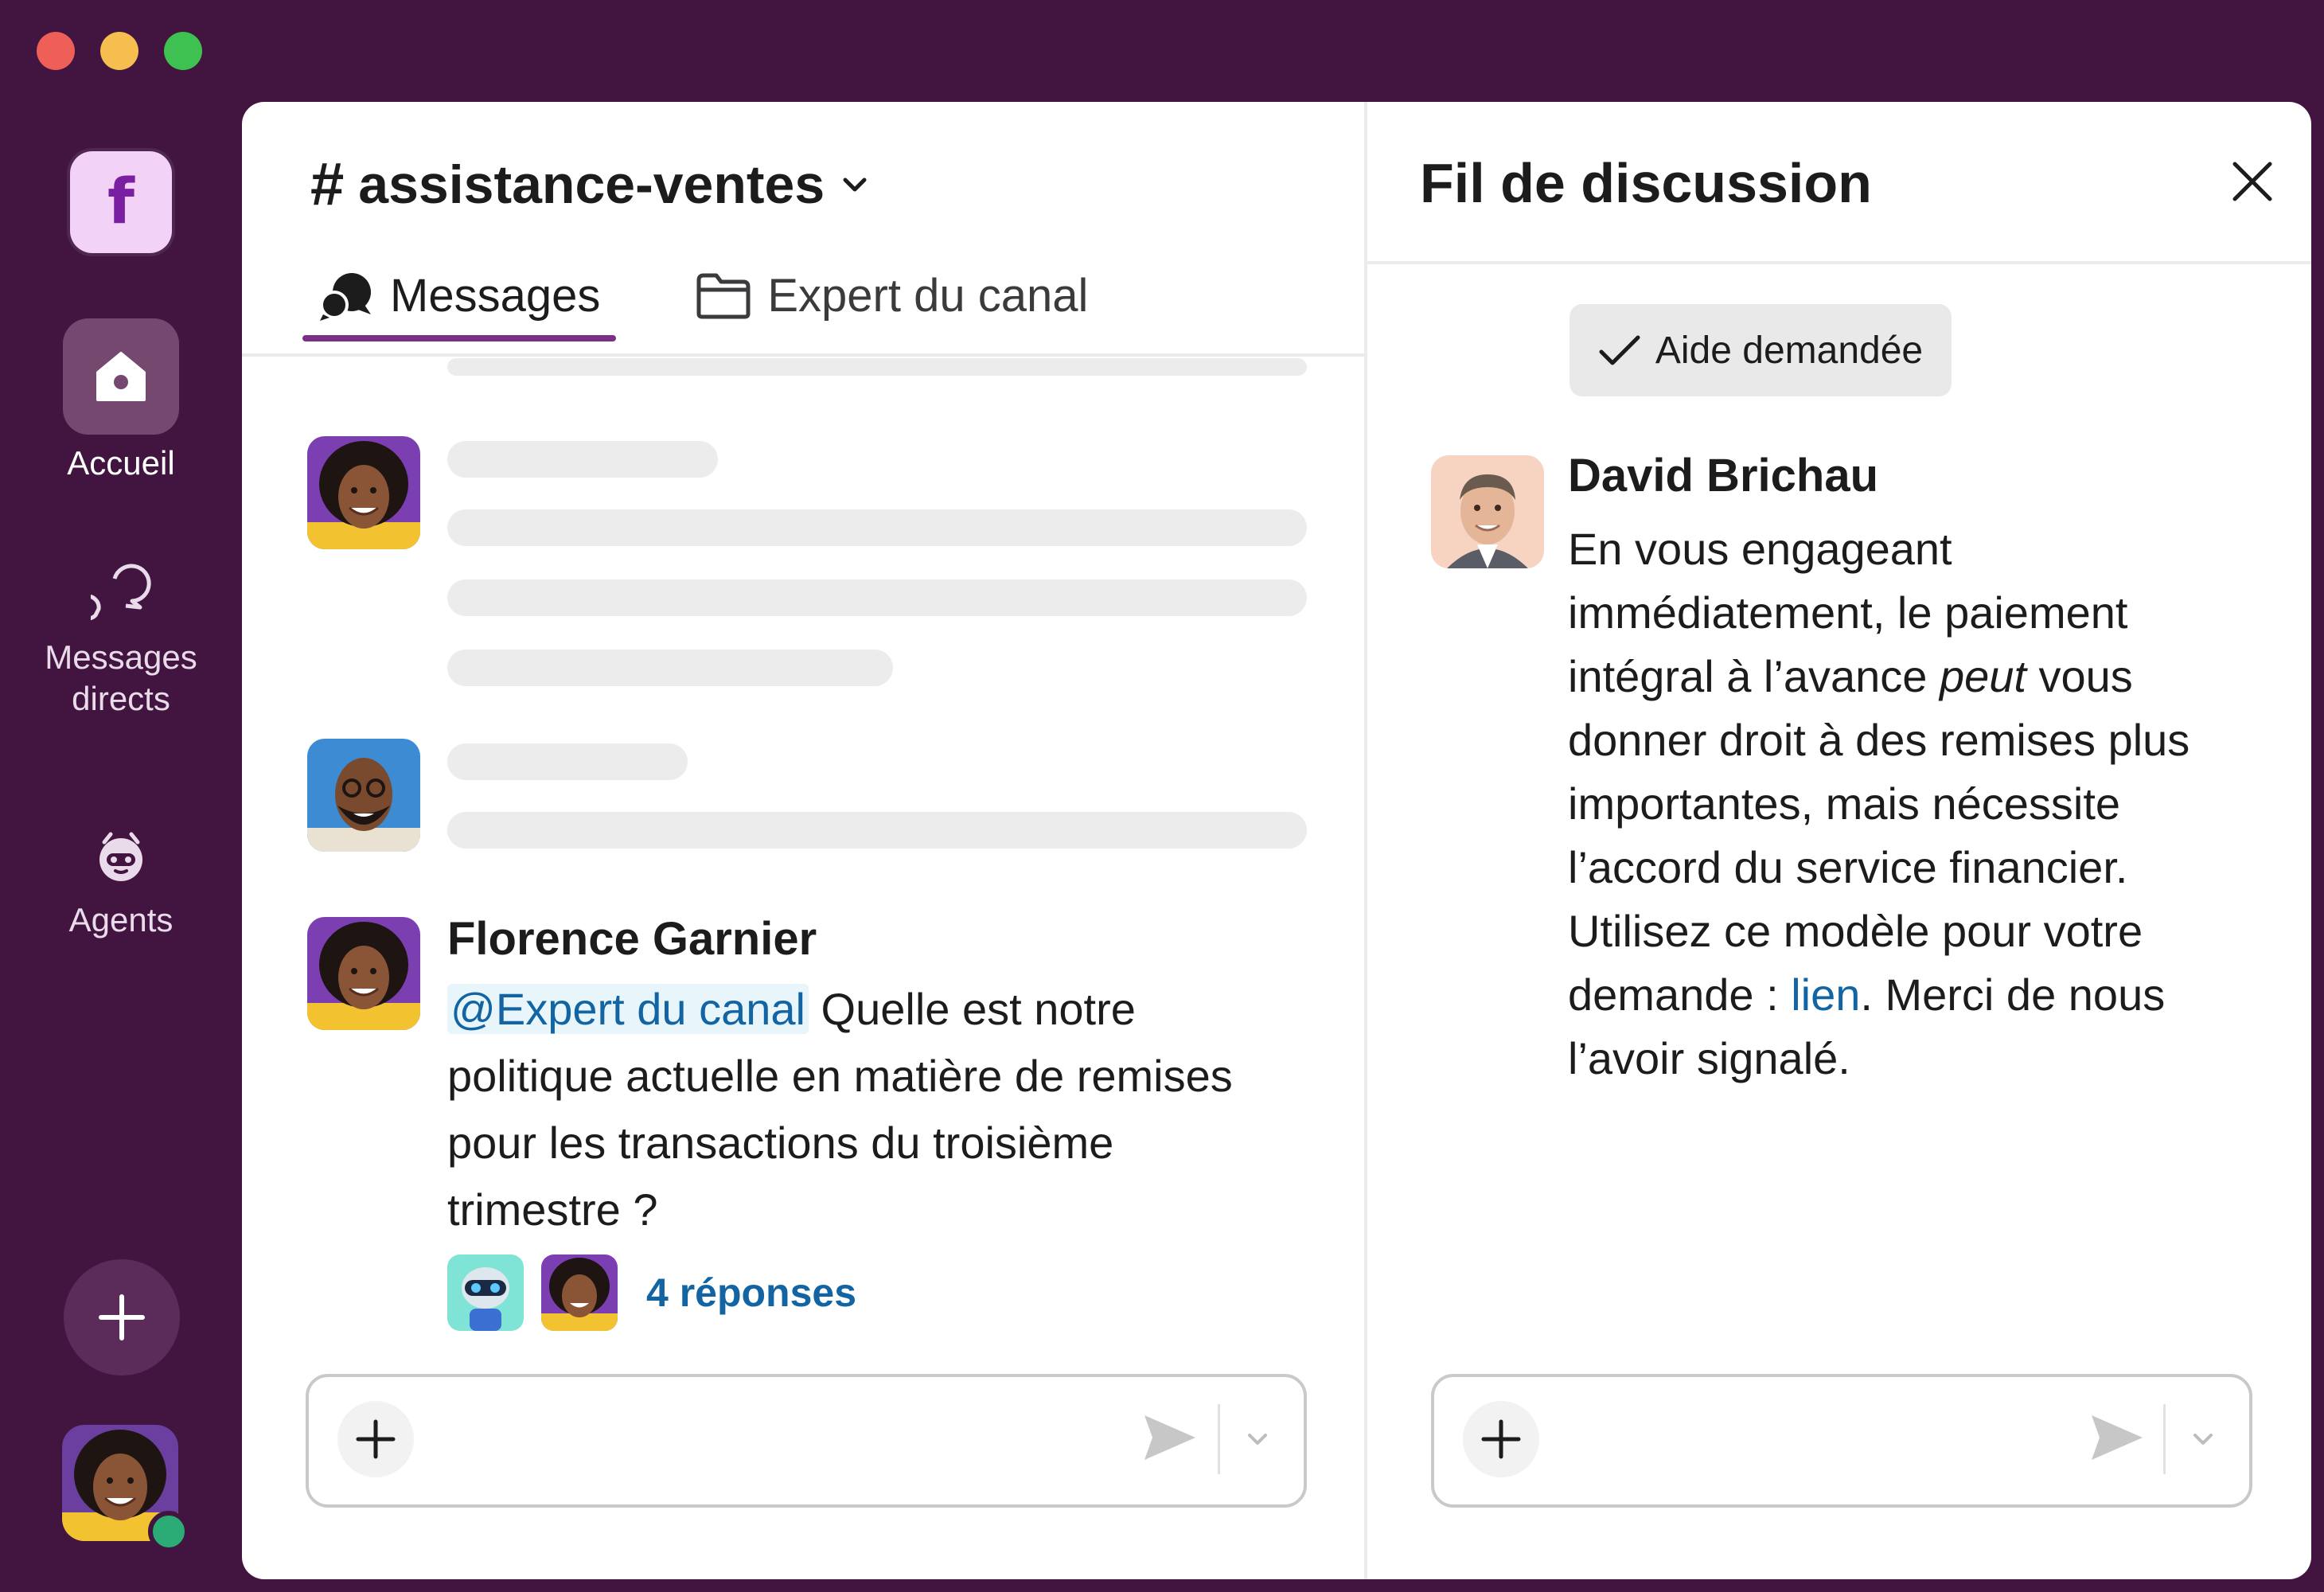 The width and height of the screenshot is (2324, 1592). What do you see at coordinates (486, 1293) in the screenshot?
I see `reply-avatar-agent` at bounding box center [486, 1293].